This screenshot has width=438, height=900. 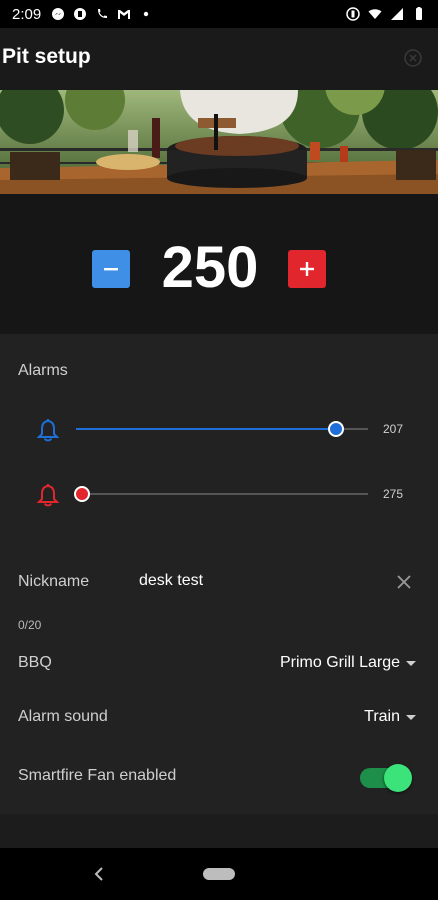 What do you see at coordinates (206, 429) in the screenshot?
I see `high-alarm-slider-fill` at bounding box center [206, 429].